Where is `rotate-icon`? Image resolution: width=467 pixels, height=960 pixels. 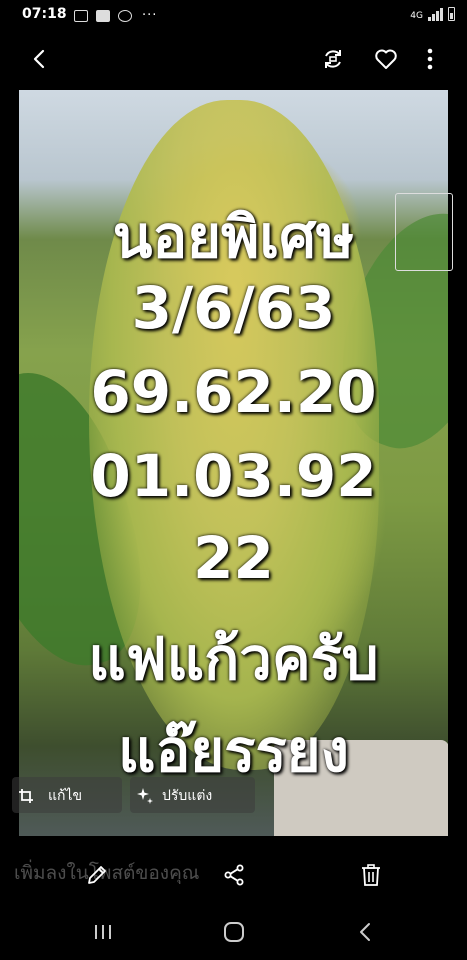 rotate-icon is located at coordinates (333, 59).